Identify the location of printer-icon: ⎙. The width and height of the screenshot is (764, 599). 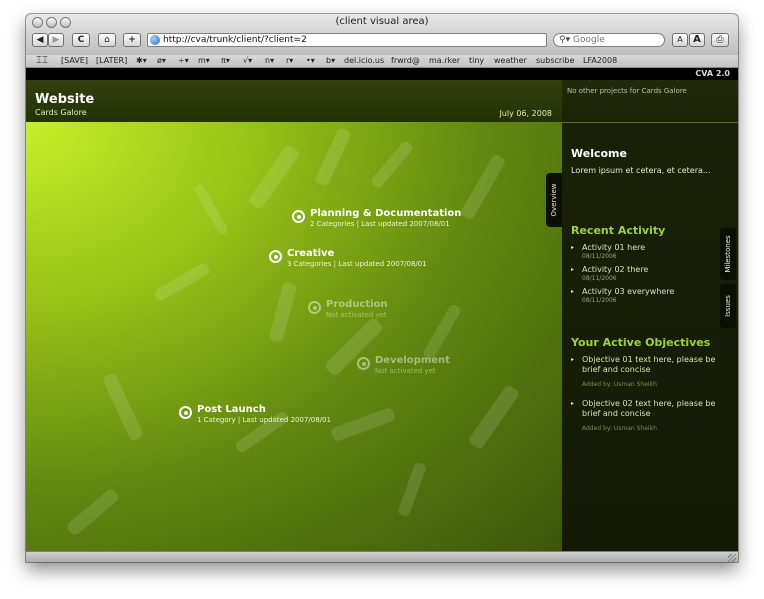
(720, 40).